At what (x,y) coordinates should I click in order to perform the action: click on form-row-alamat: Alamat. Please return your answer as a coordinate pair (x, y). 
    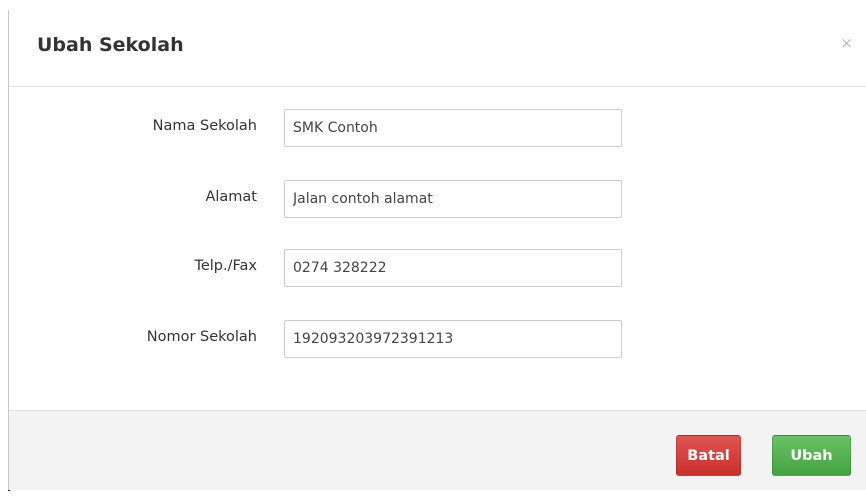
    Looking at the image, I should click on (437, 199).